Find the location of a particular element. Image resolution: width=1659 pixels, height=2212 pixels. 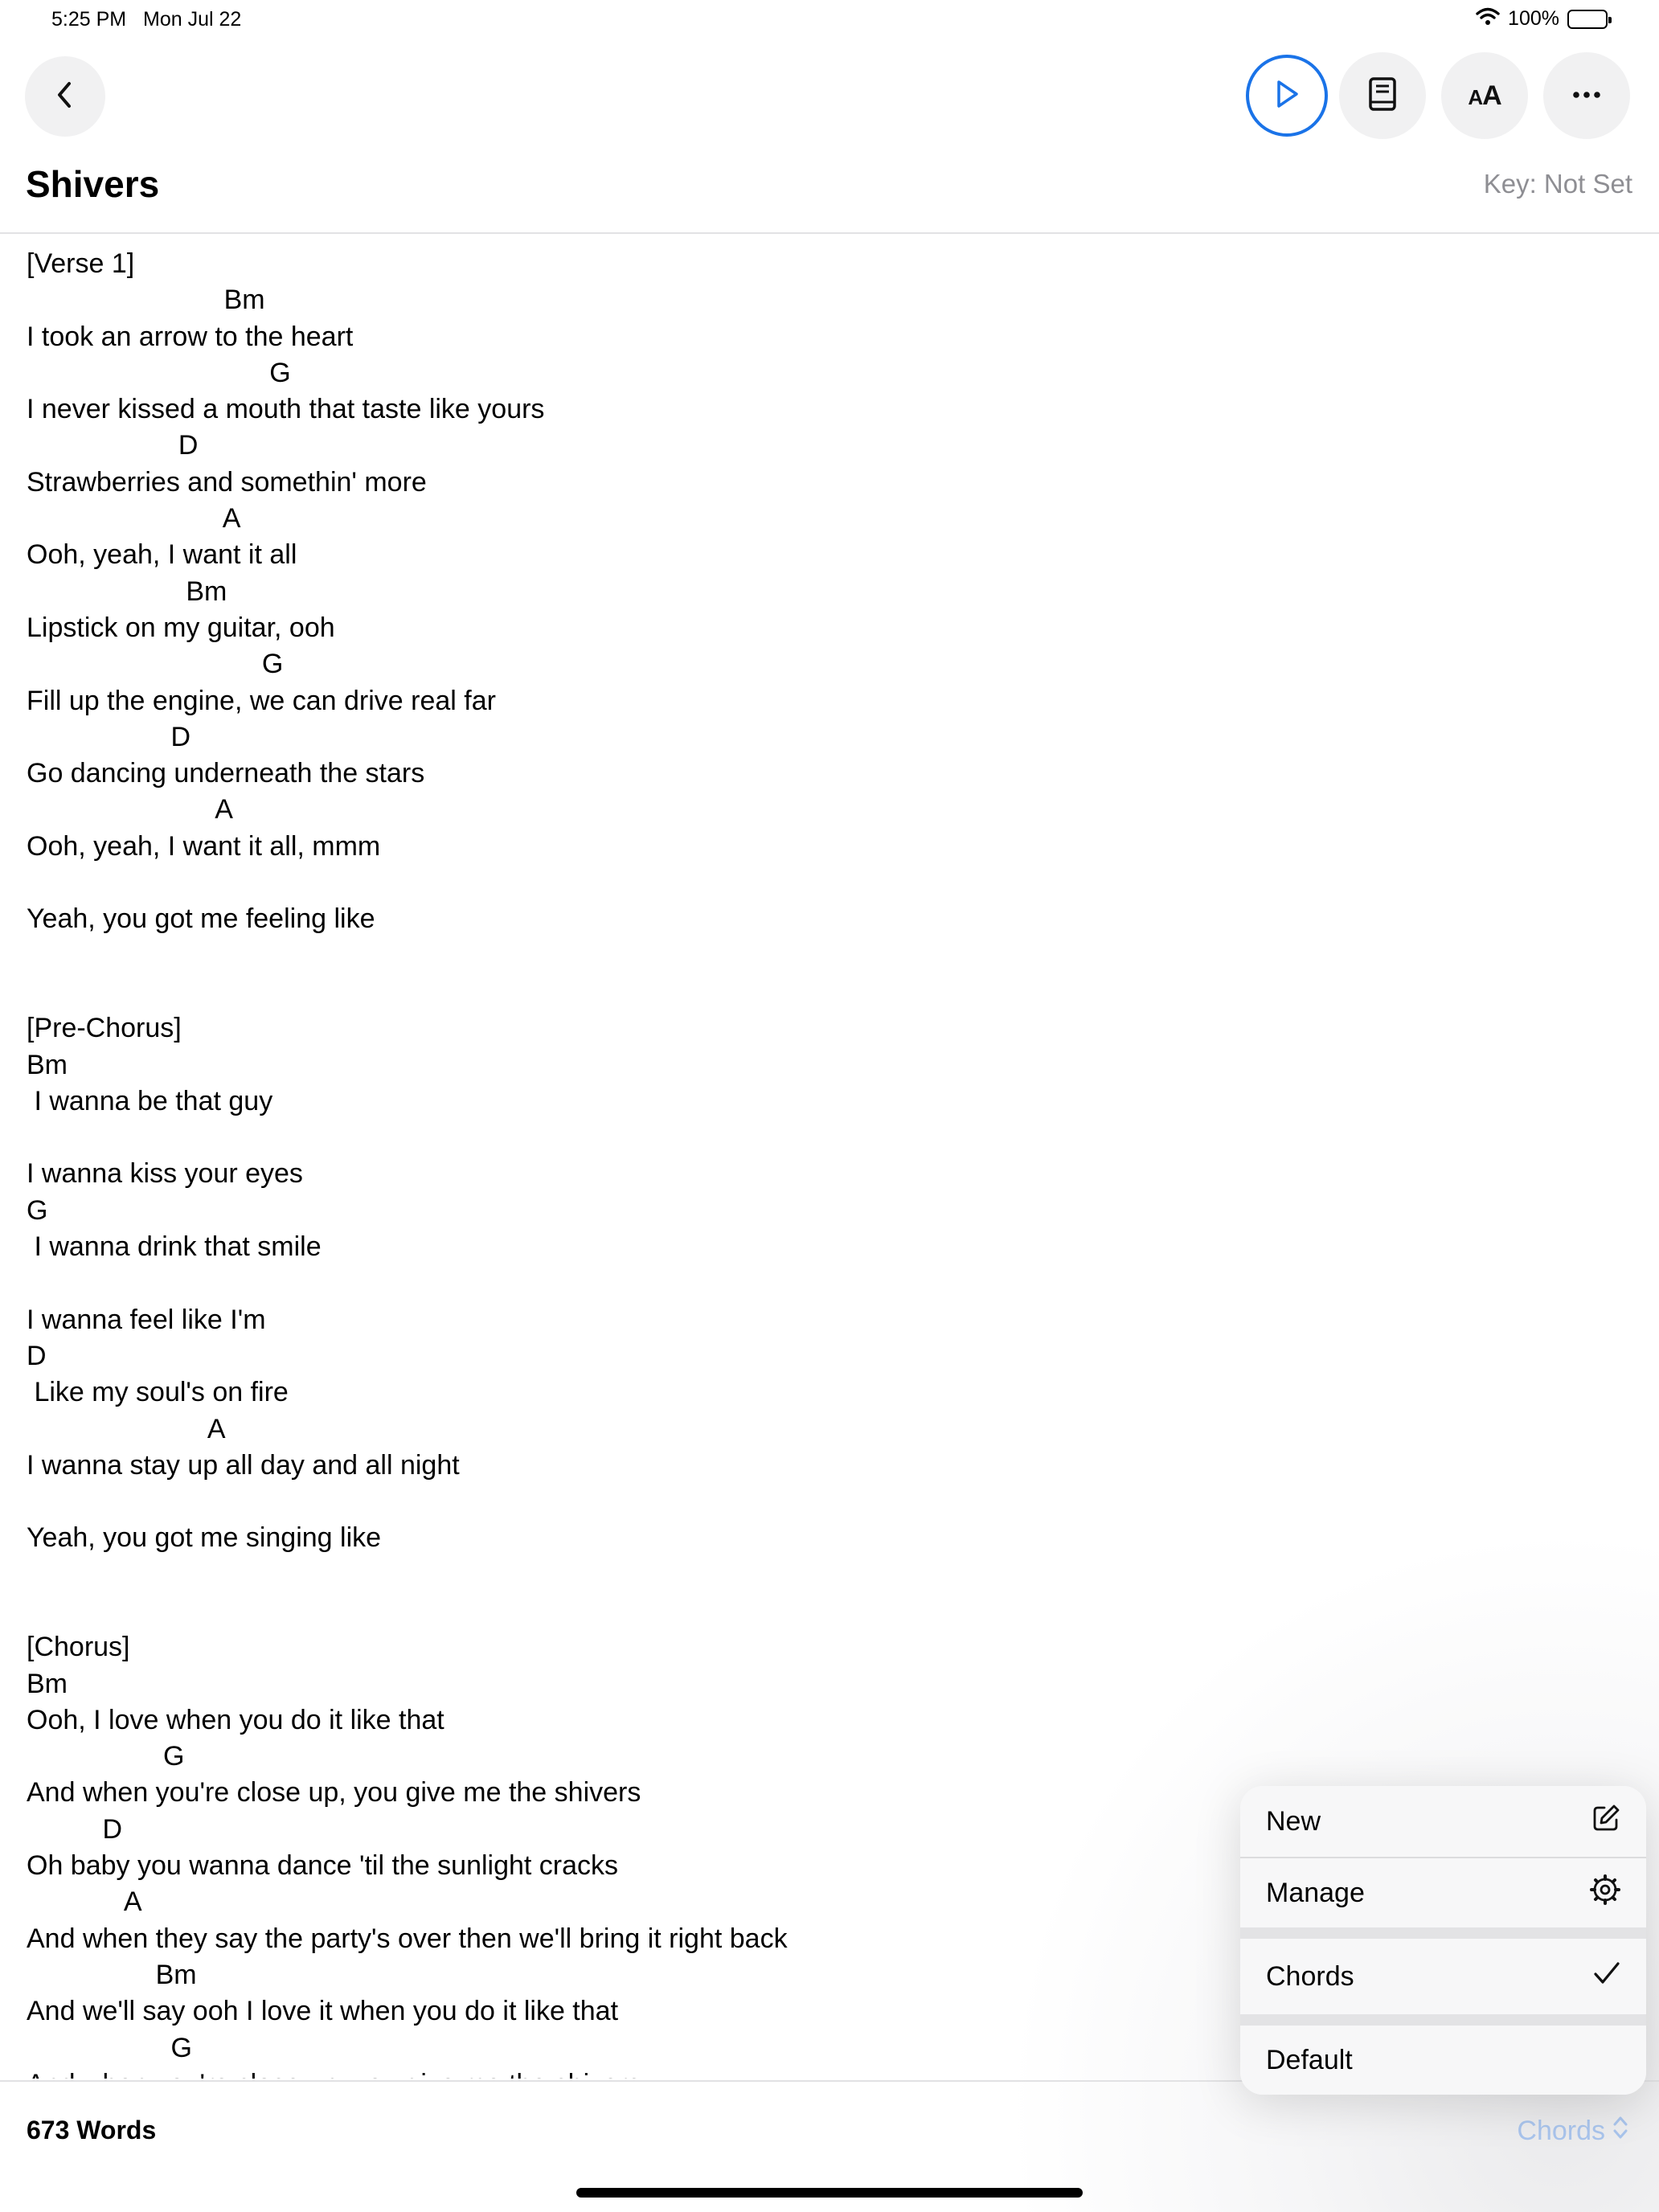

lyric-line: Like my soul's on fire is located at coordinates (158, 1392).